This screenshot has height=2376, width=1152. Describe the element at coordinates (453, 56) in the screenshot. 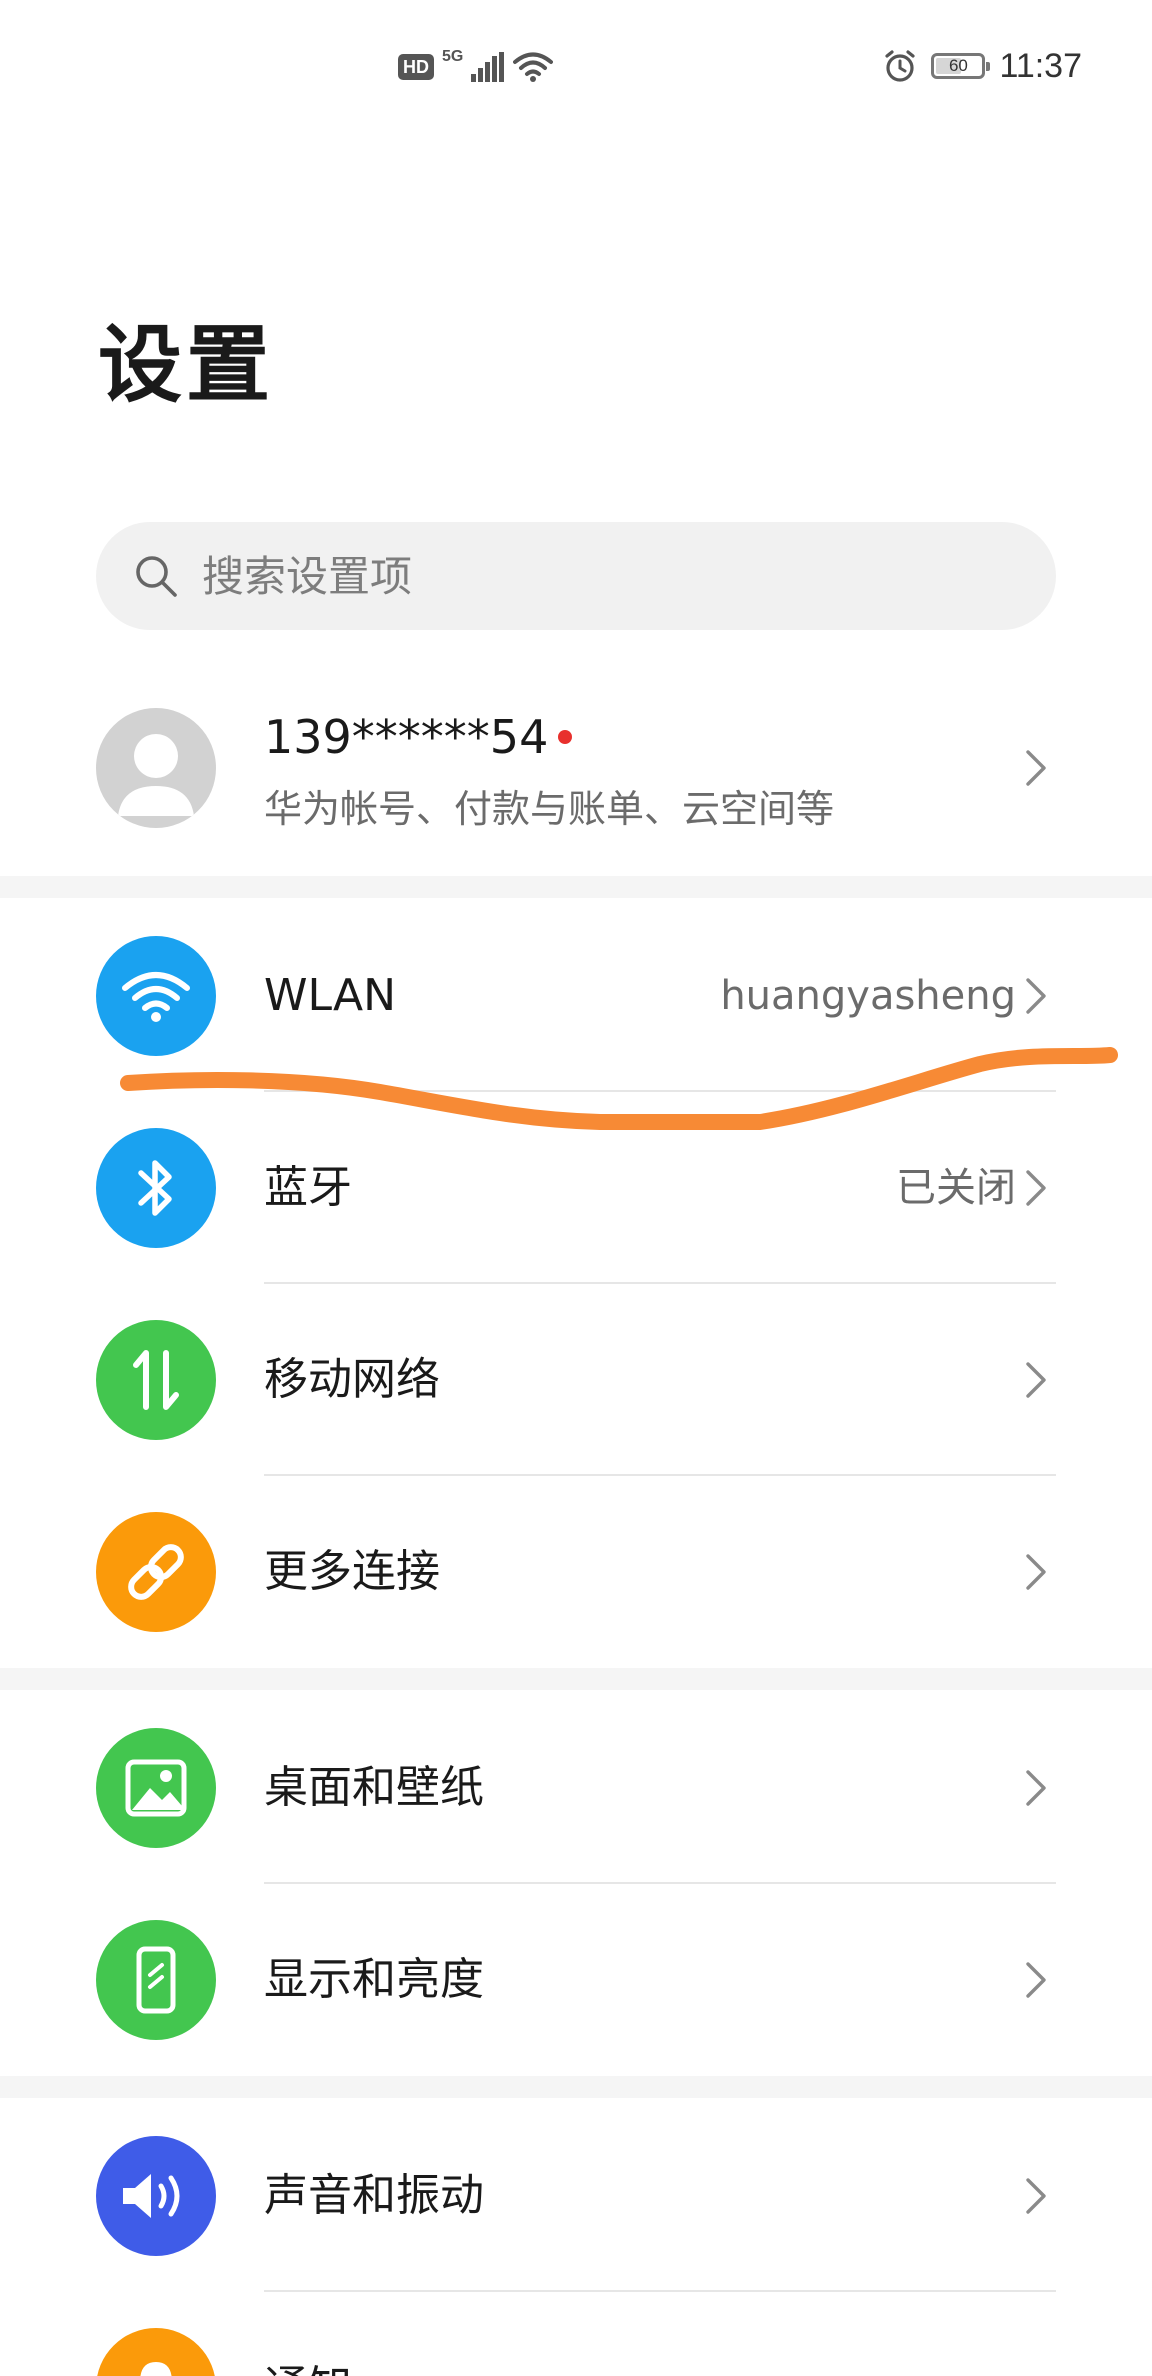

I see `network-type: 5G` at that location.